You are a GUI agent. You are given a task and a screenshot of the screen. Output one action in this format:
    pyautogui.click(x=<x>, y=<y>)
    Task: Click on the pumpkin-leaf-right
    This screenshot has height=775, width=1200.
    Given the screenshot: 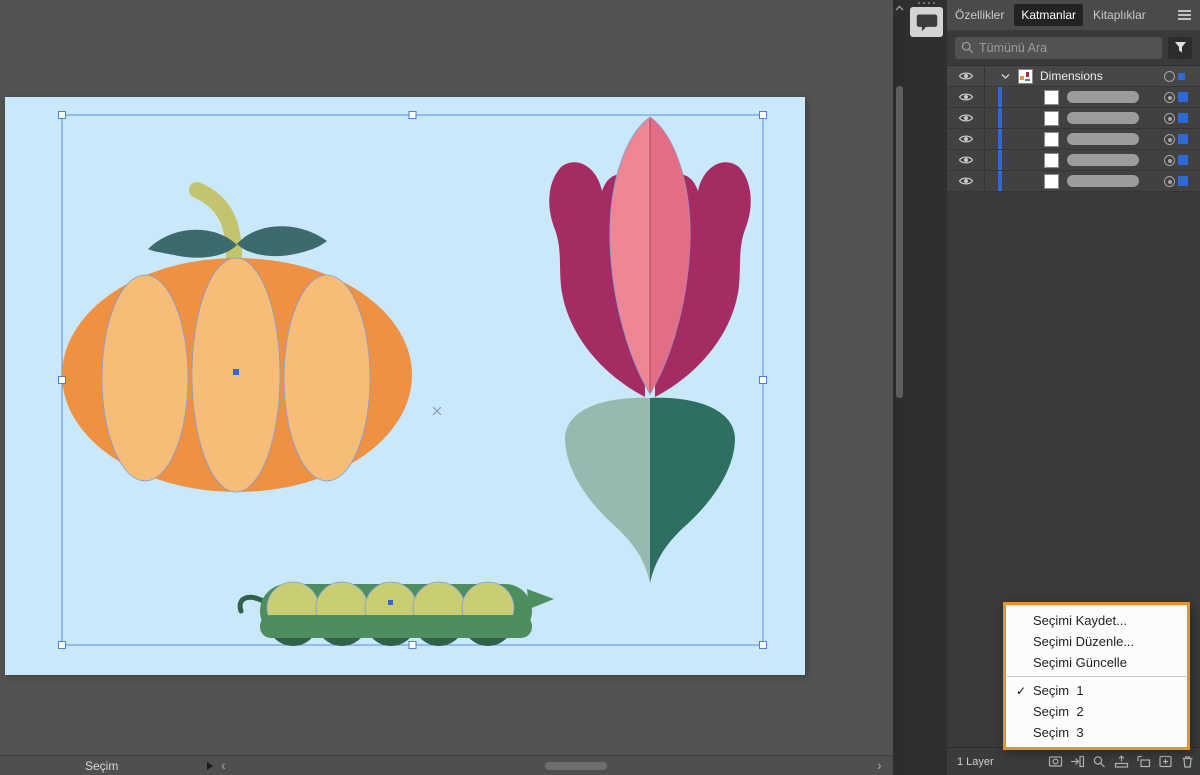 What is the action you would take?
    pyautogui.click(x=282, y=241)
    